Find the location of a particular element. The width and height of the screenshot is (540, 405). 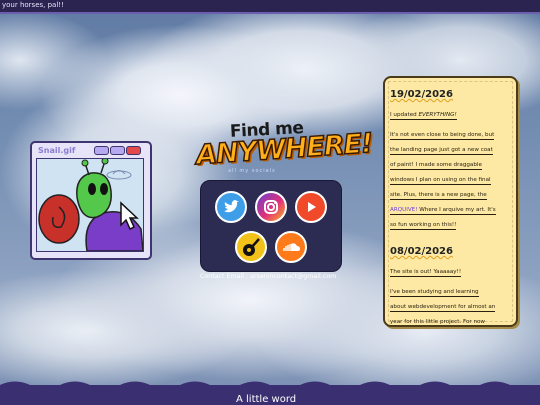

ufo-icon is located at coordinates (119, 175).